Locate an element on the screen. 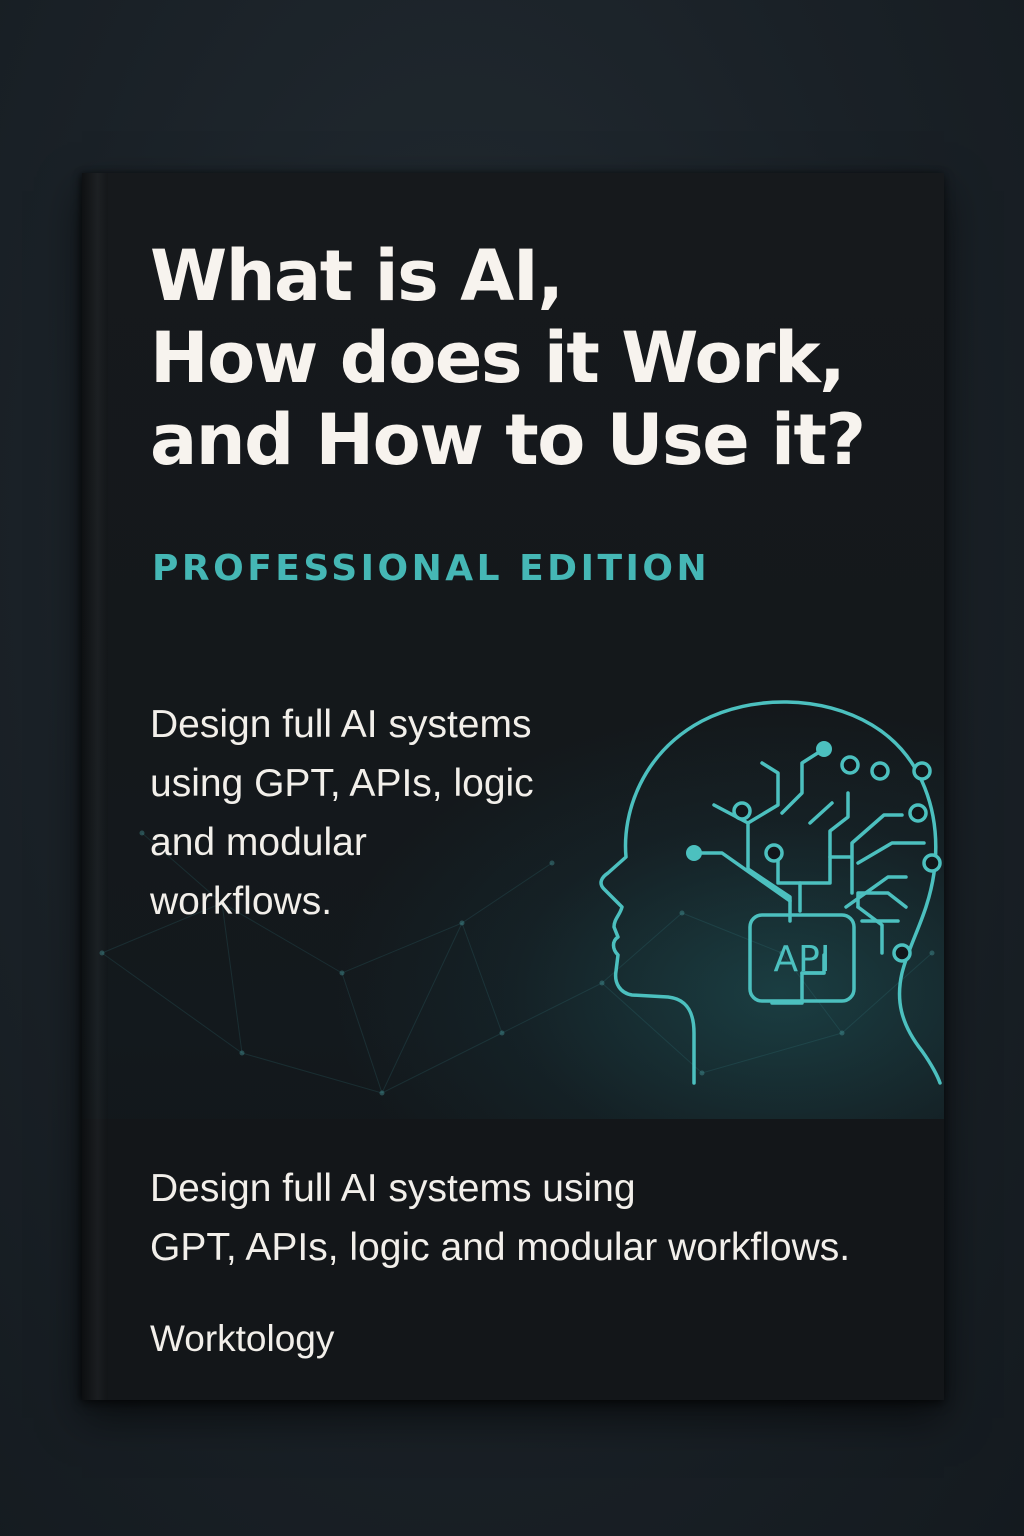  title-line-1: What is AI, is located at coordinates (357, 276).